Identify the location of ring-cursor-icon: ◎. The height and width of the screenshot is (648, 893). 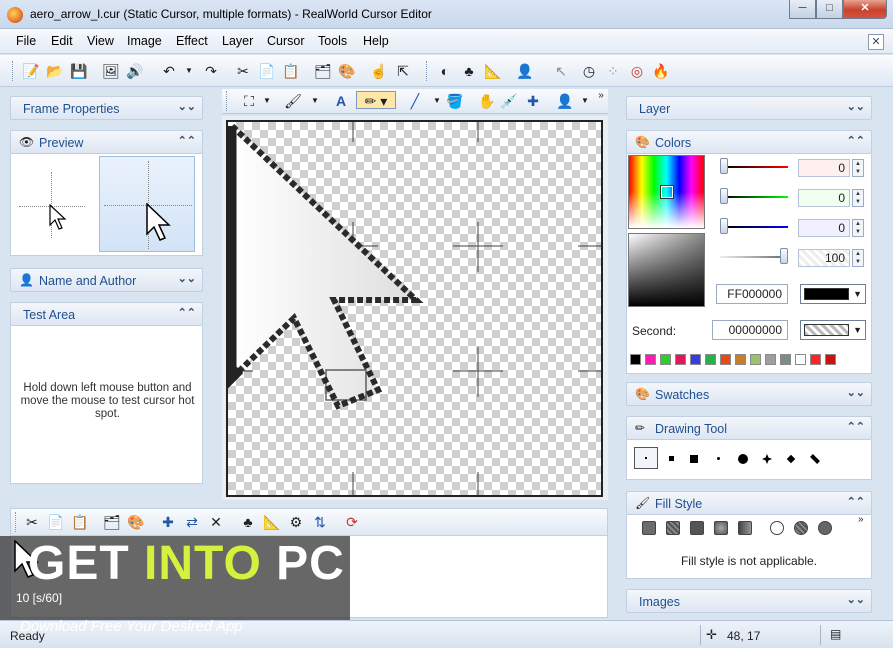
(637, 71).